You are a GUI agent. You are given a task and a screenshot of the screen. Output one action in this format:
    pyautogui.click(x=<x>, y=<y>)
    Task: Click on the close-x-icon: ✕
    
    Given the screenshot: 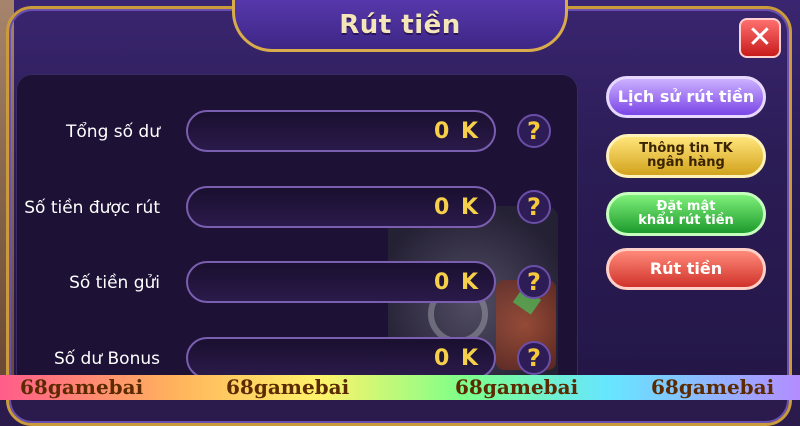 What is the action you would take?
    pyautogui.click(x=760, y=37)
    